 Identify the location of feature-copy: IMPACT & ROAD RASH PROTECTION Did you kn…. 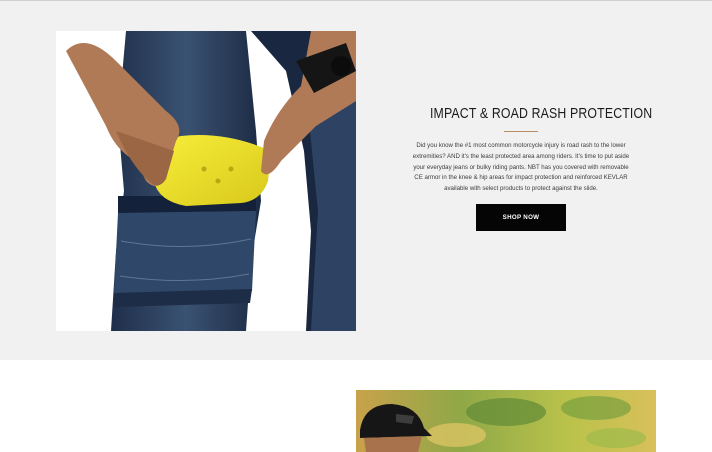
(531, 166).